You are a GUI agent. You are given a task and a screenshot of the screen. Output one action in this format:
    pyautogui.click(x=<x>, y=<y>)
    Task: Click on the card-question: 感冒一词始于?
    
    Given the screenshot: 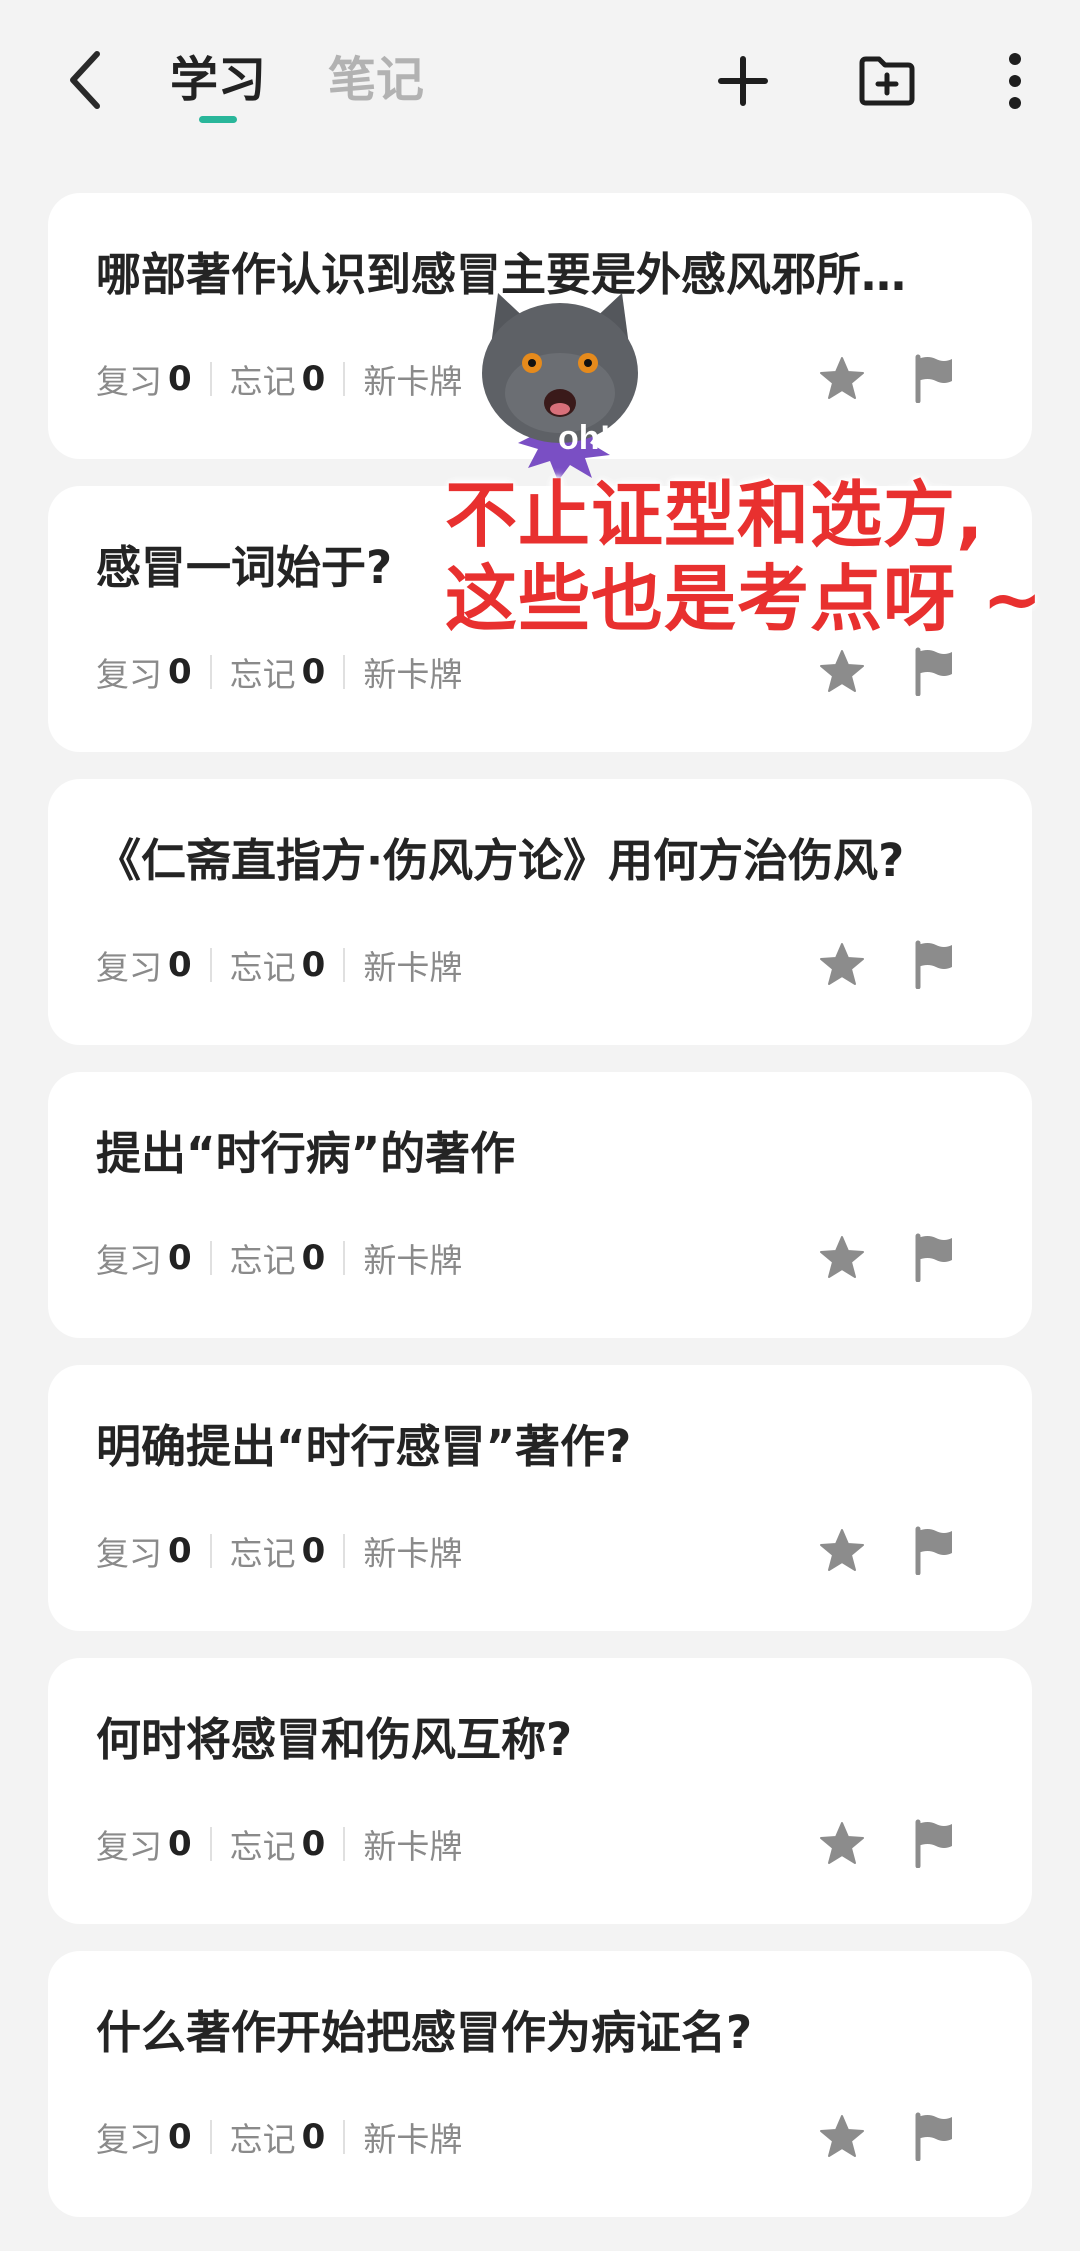 What is the action you would take?
    pyautogui.click(x=244, y=567)
    